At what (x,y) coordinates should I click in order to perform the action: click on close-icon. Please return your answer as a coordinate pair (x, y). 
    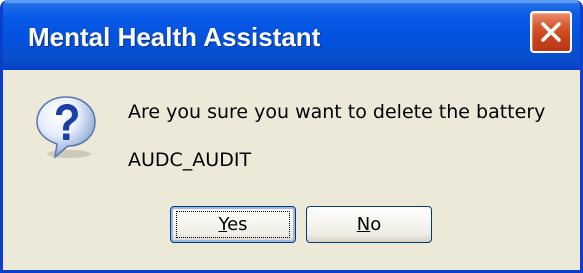
    Looking at the image, I should click on (551, 32).